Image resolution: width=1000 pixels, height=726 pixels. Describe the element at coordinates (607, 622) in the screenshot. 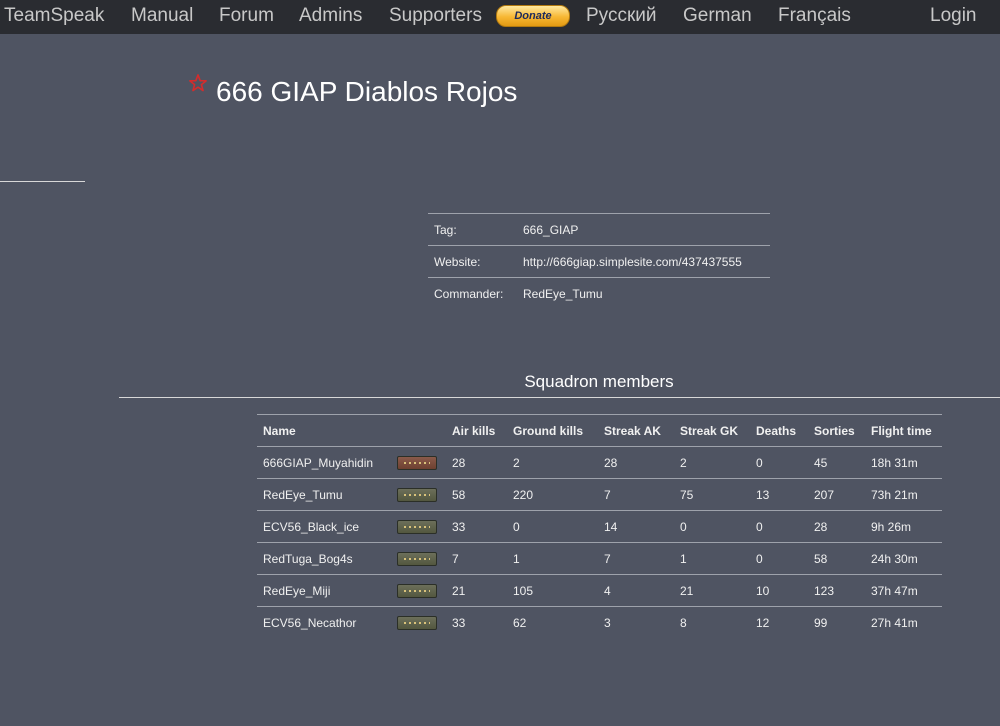

I see `cell-streak-ak: 3` at that location.